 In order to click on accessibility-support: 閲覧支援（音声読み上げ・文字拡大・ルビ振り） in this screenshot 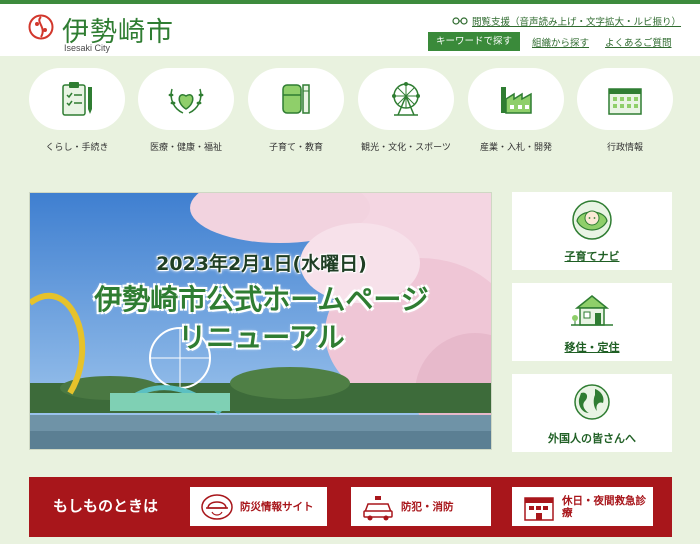, I will do `click(566, 21)`.